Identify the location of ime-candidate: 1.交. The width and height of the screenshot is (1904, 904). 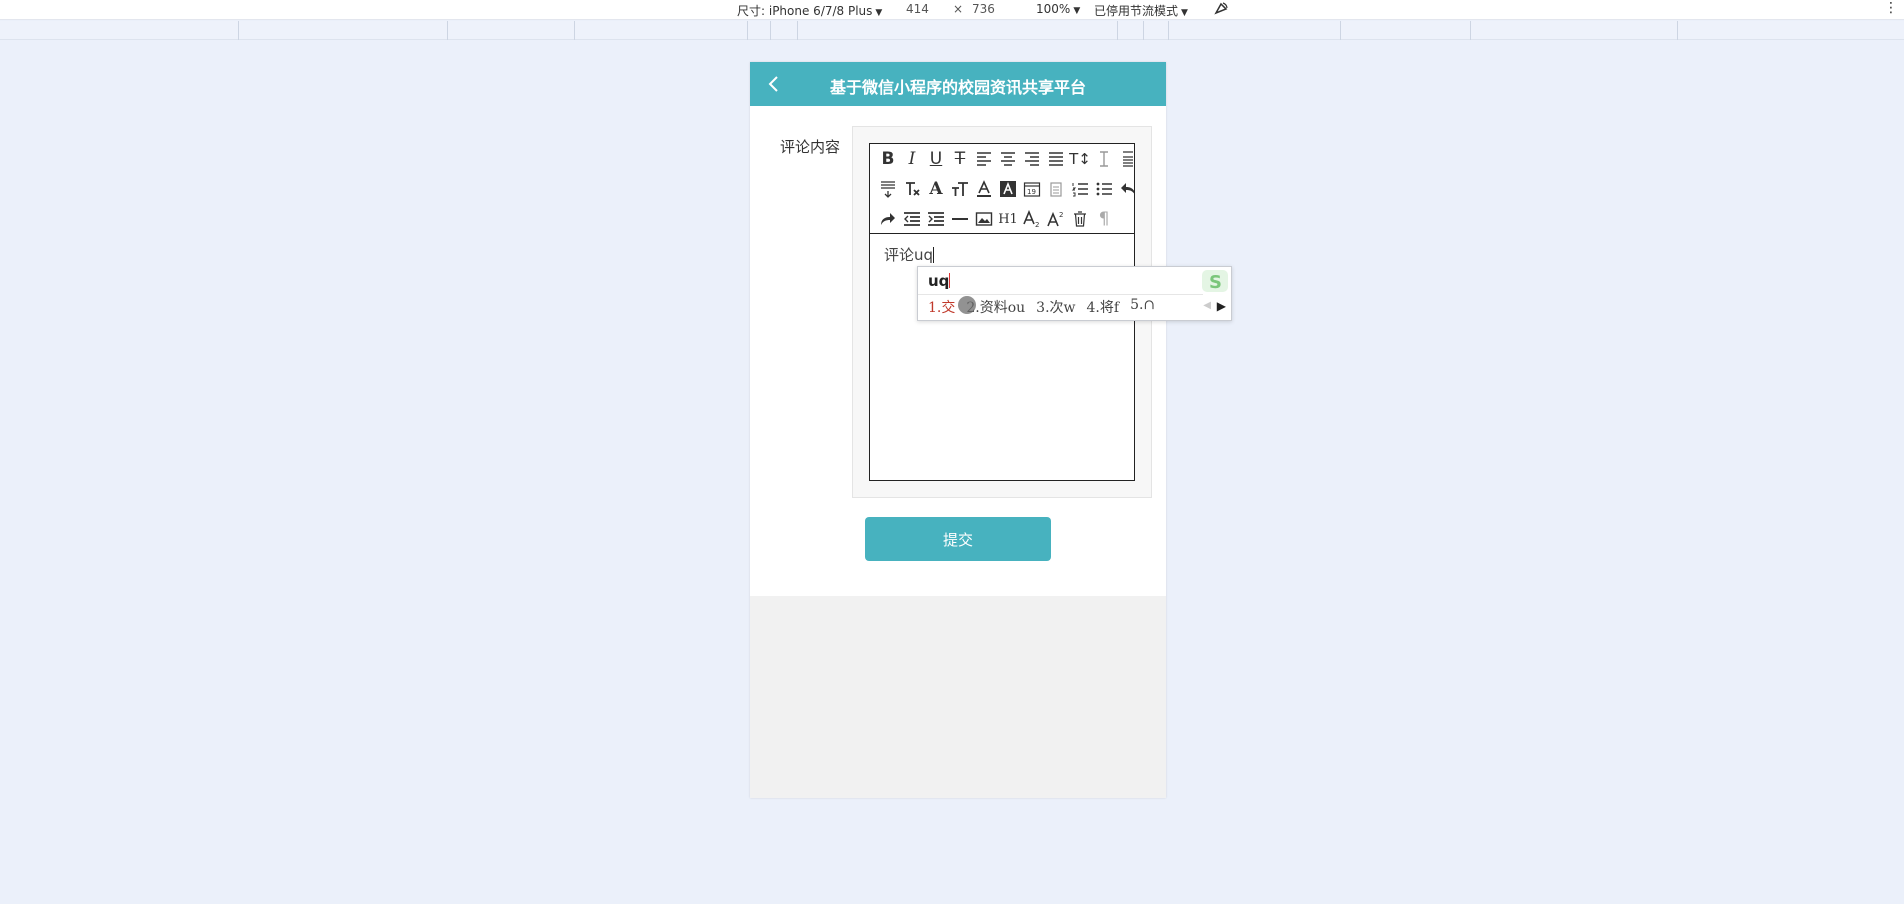
(941, 307).